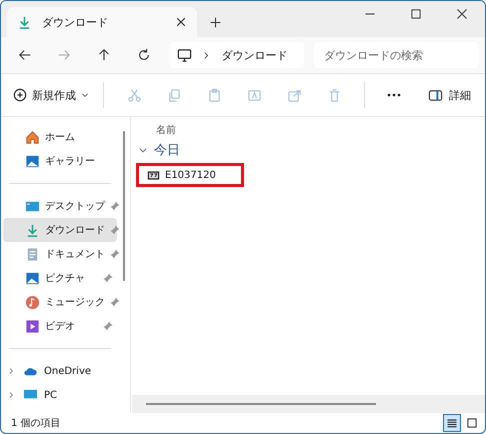 The width and height of the screenshot is (486, 434). Describe the element at coordinates (308, 150) in the screenshot. I see `group-header: 今日` at that location.